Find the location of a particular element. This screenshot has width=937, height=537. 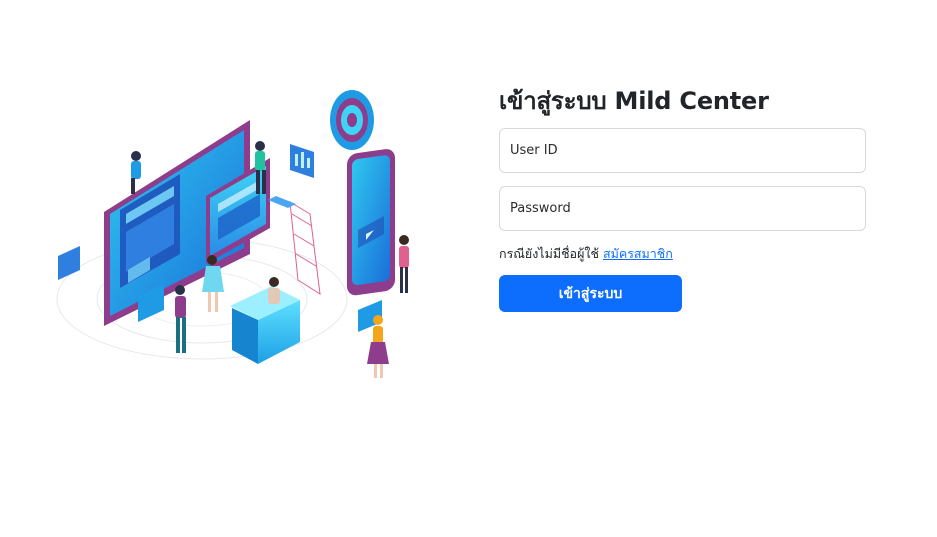

no-account-text: กรณียังไม่มีชื่อผู้ใช้ is located at coordinates (549, 253).